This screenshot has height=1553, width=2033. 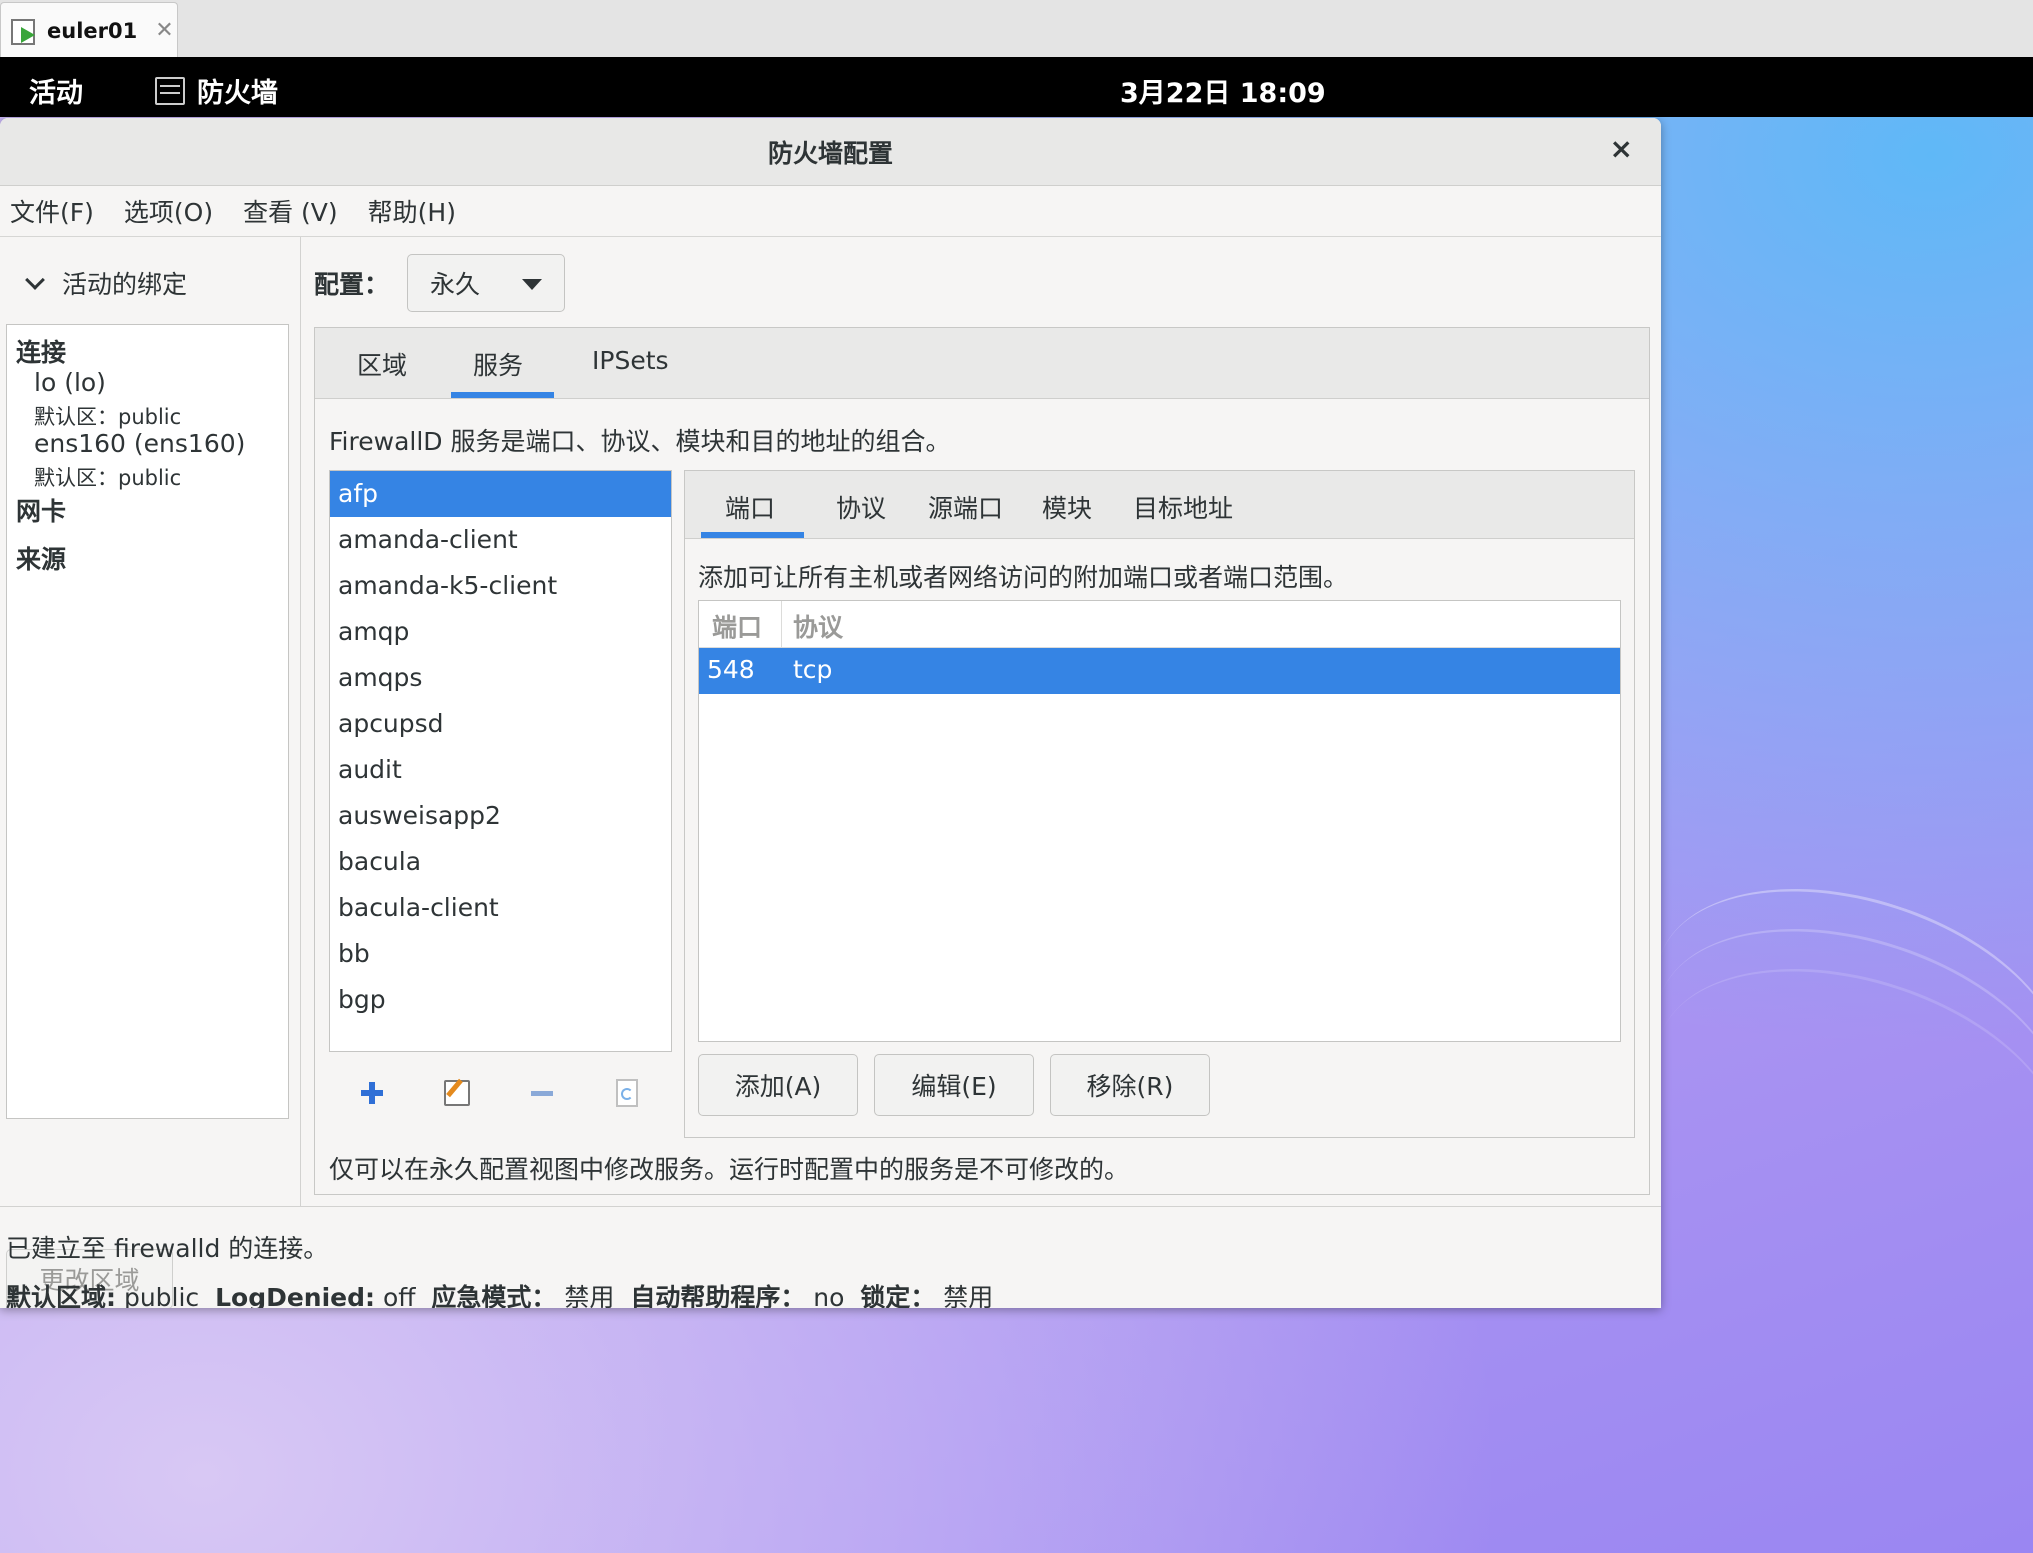 I want to click on plus-icon, so click(x=371, y=1093).